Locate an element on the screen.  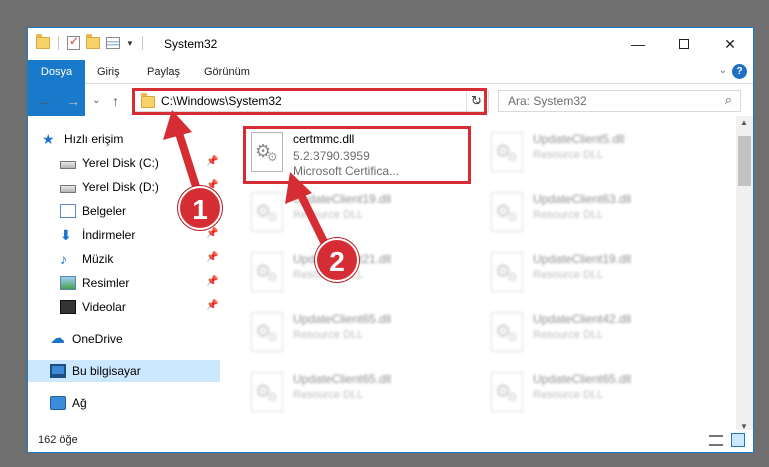
sidebar-item-videos: Videolar 📌 is located at coordinates (124, 307).